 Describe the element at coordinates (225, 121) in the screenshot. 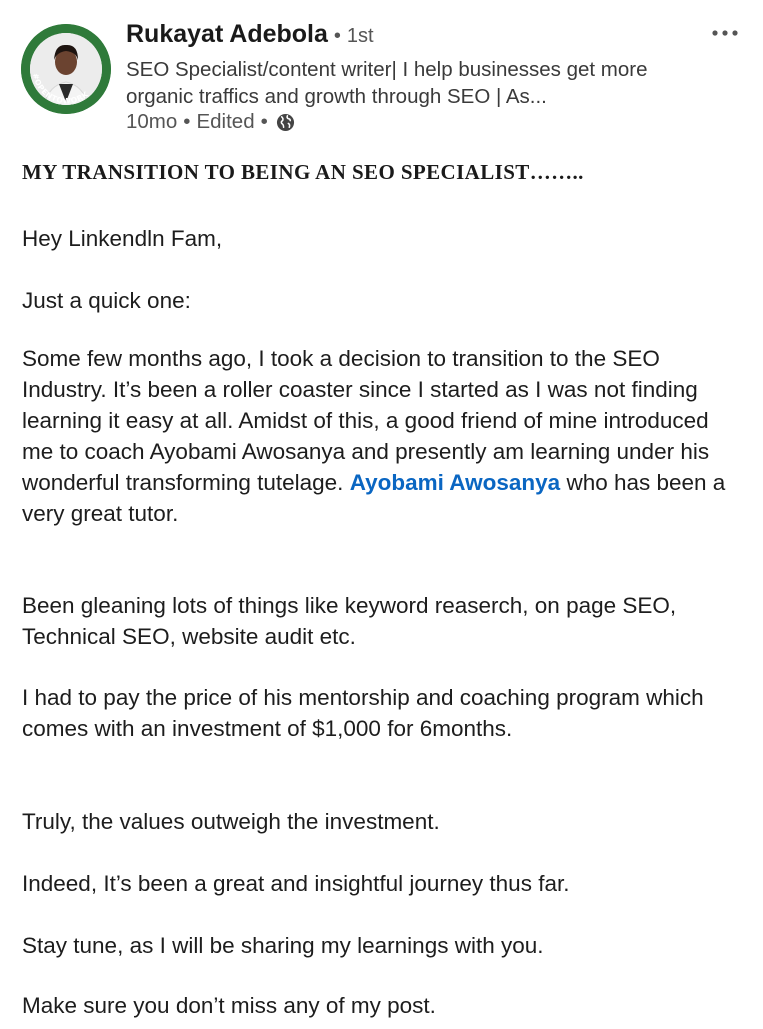

I see `edited-label: Edited` at that location.